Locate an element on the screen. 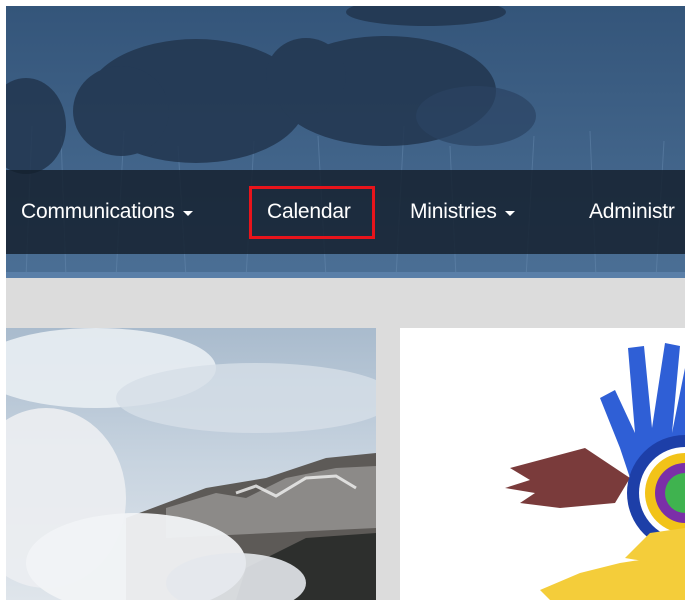 The image size is (685, 600). nav-item-label: Ministries is located at coordinates (453, 211).